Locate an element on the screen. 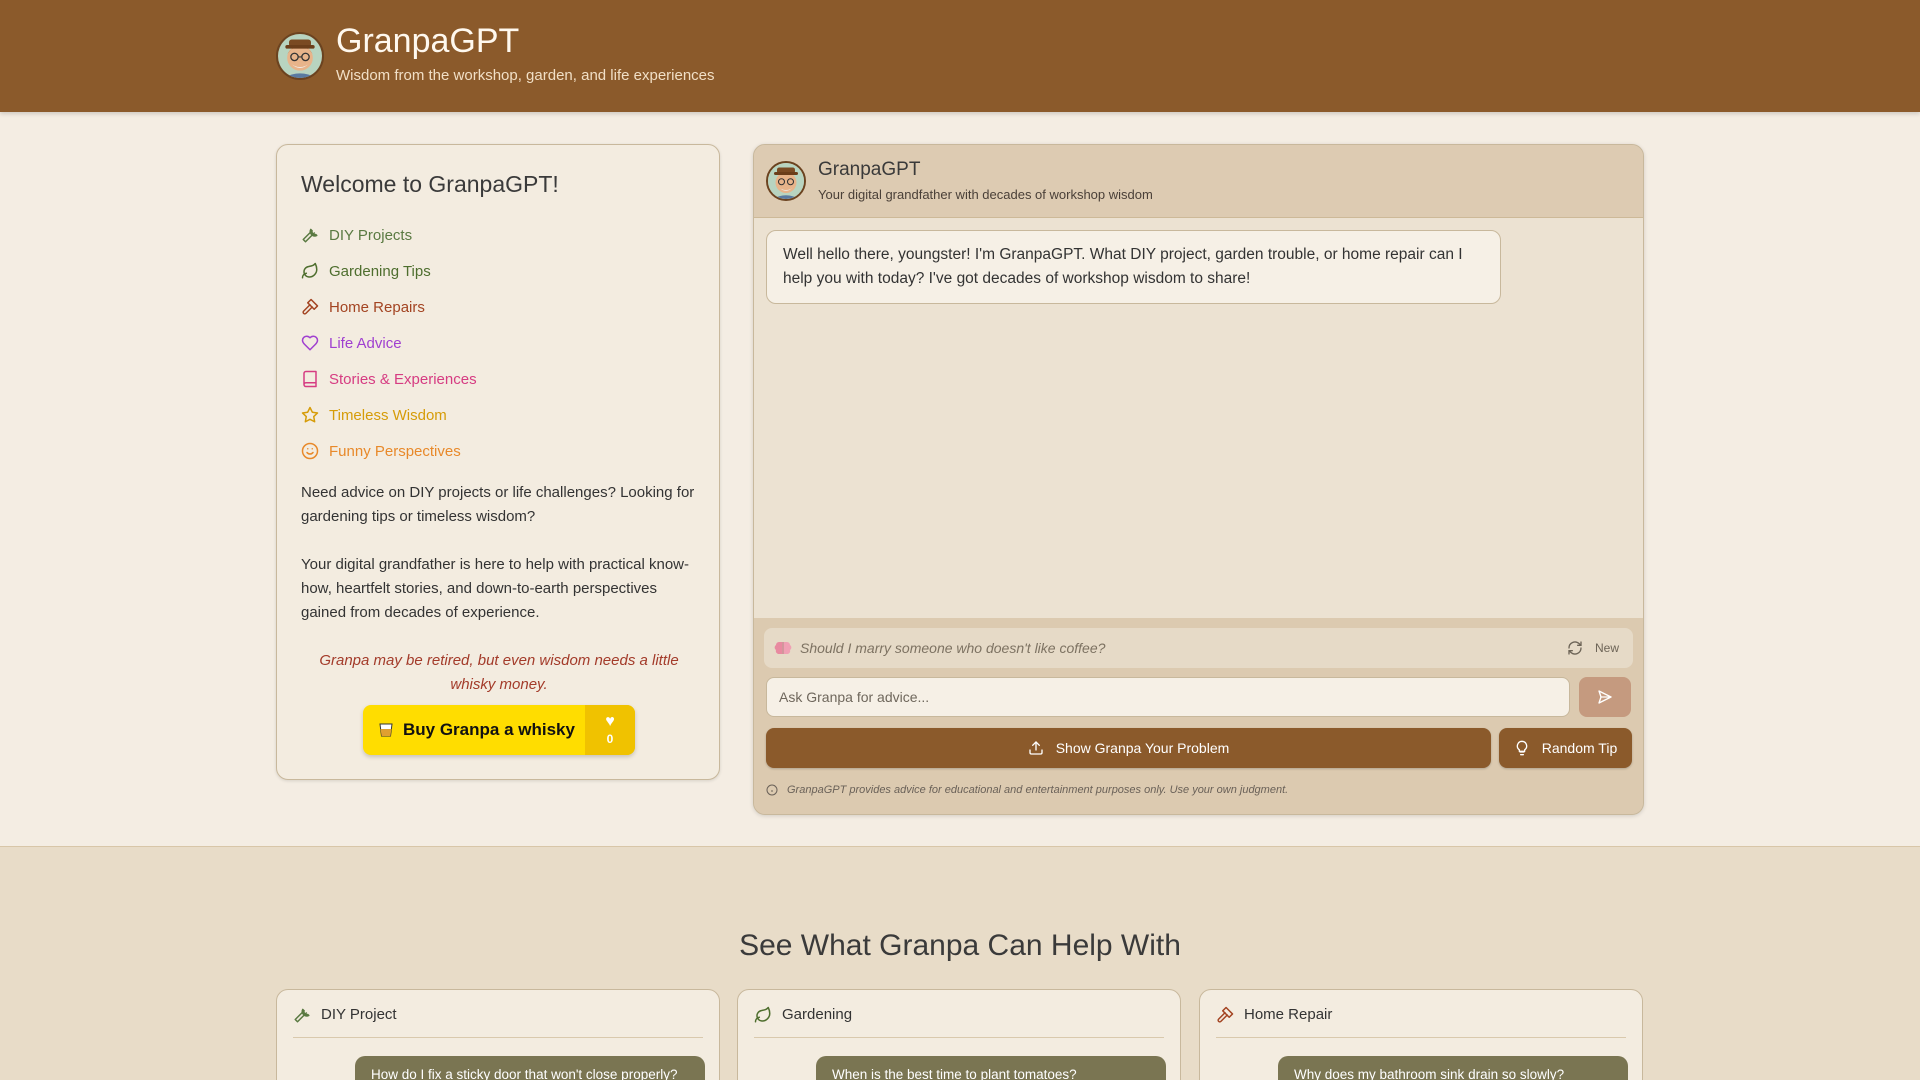 The image size is (1920, 1080). topic-gardening-tips: Gardening Tips is located at coordinates (389, 271).